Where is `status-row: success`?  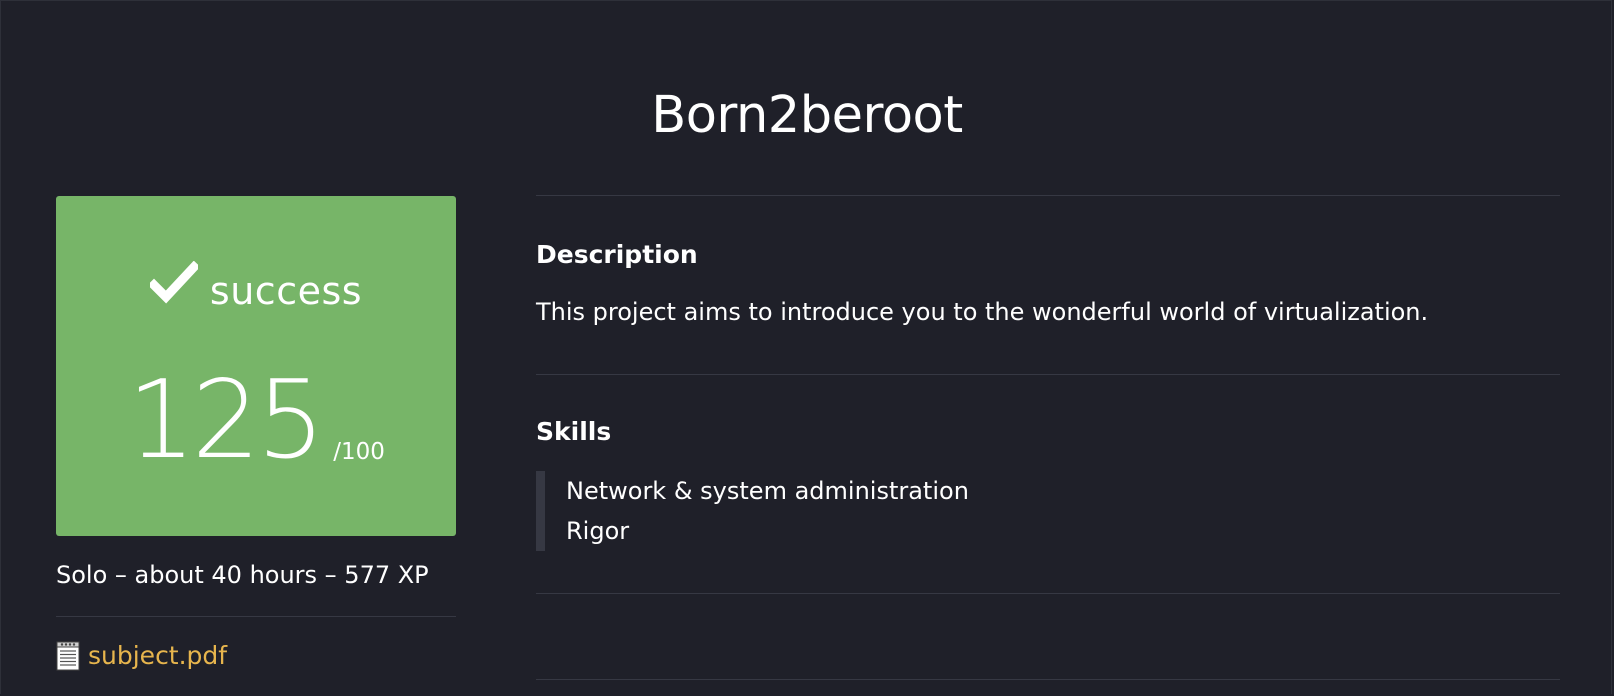
status-row: success is located at coordinates (256, 288).